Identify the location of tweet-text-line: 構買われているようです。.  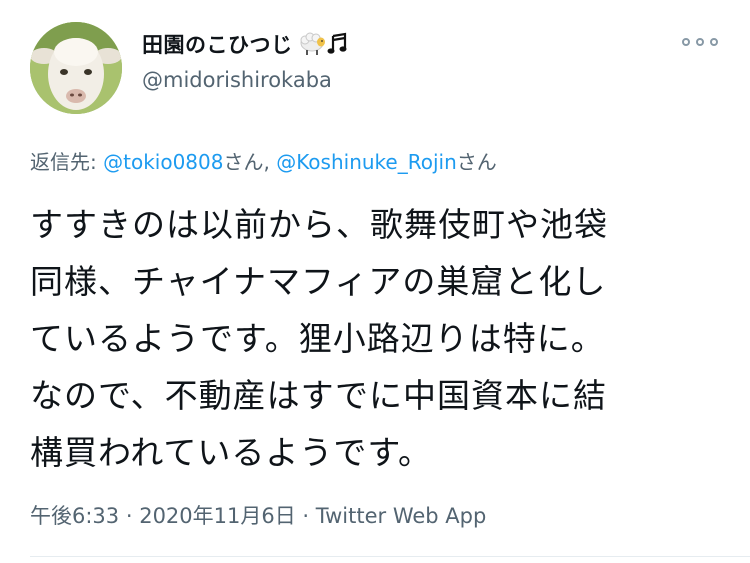
(231, 452).